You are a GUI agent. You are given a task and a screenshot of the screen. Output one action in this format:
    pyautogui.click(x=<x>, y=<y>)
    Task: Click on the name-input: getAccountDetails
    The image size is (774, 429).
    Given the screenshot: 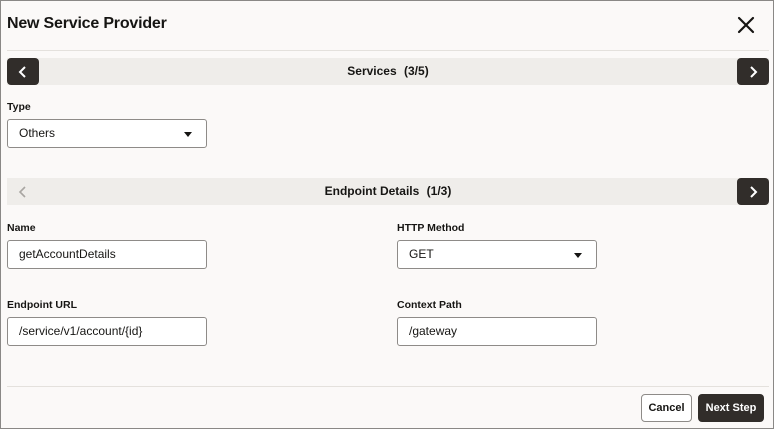 What is the action you would take?
    pyautogui.click(x=107, y=254)
    